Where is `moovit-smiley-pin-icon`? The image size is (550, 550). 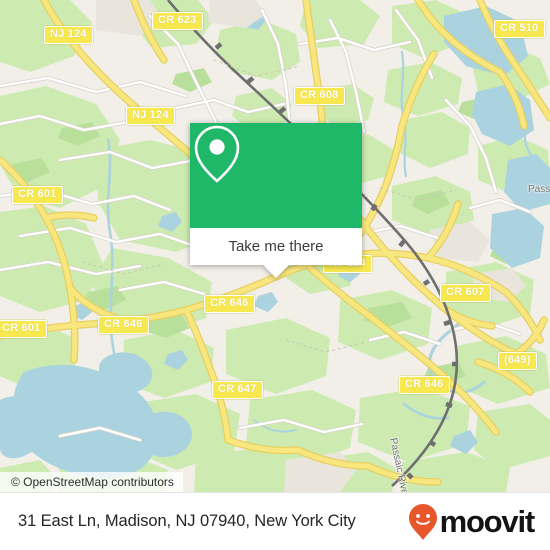
moovit-smiley-pin-icon is located at coordinates (422, 521).